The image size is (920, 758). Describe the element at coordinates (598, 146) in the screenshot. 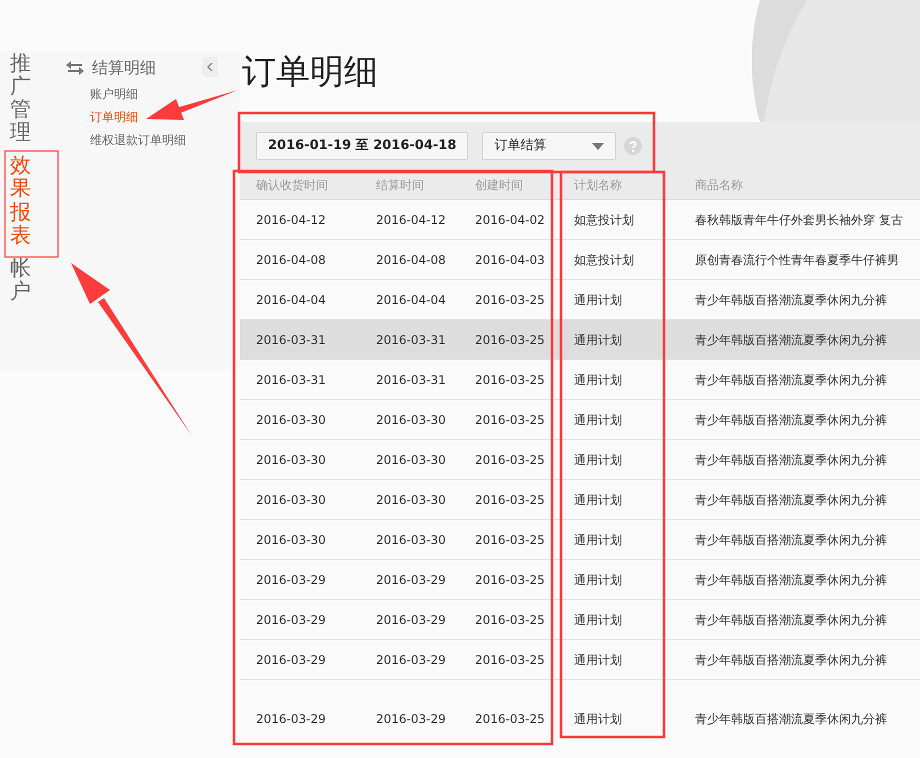

I see `caret-icon` at that location.